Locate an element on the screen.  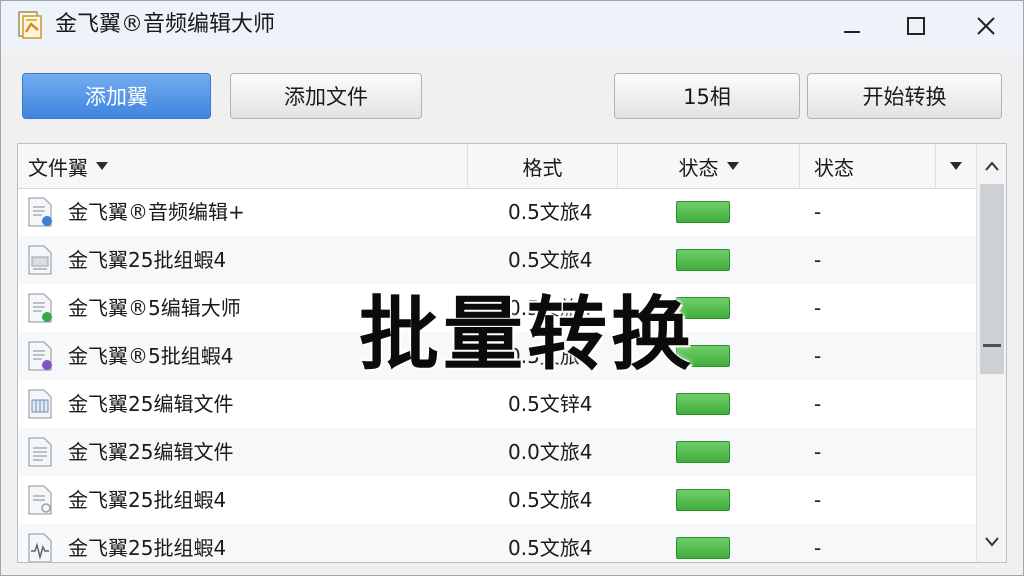
scroll-up-button is located at coordinates (991, 166).